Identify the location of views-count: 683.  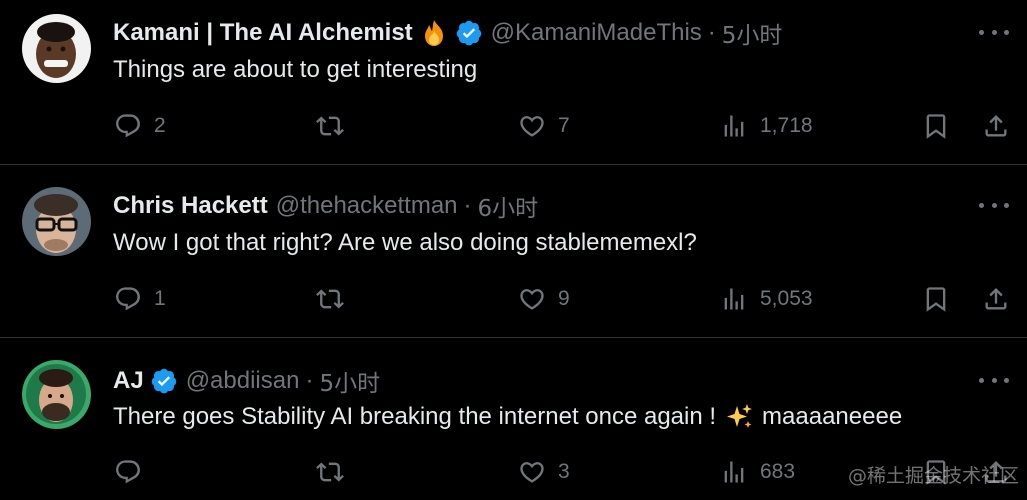
(778, 471).